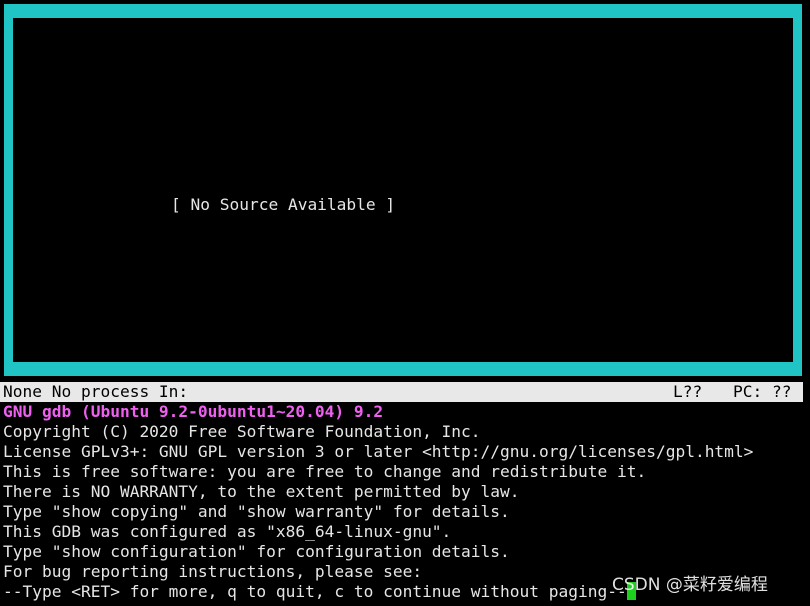  Describe the element at coordinates (762, 391) in the screenshot. I see `status-program-counter: PC: ??` at that location.